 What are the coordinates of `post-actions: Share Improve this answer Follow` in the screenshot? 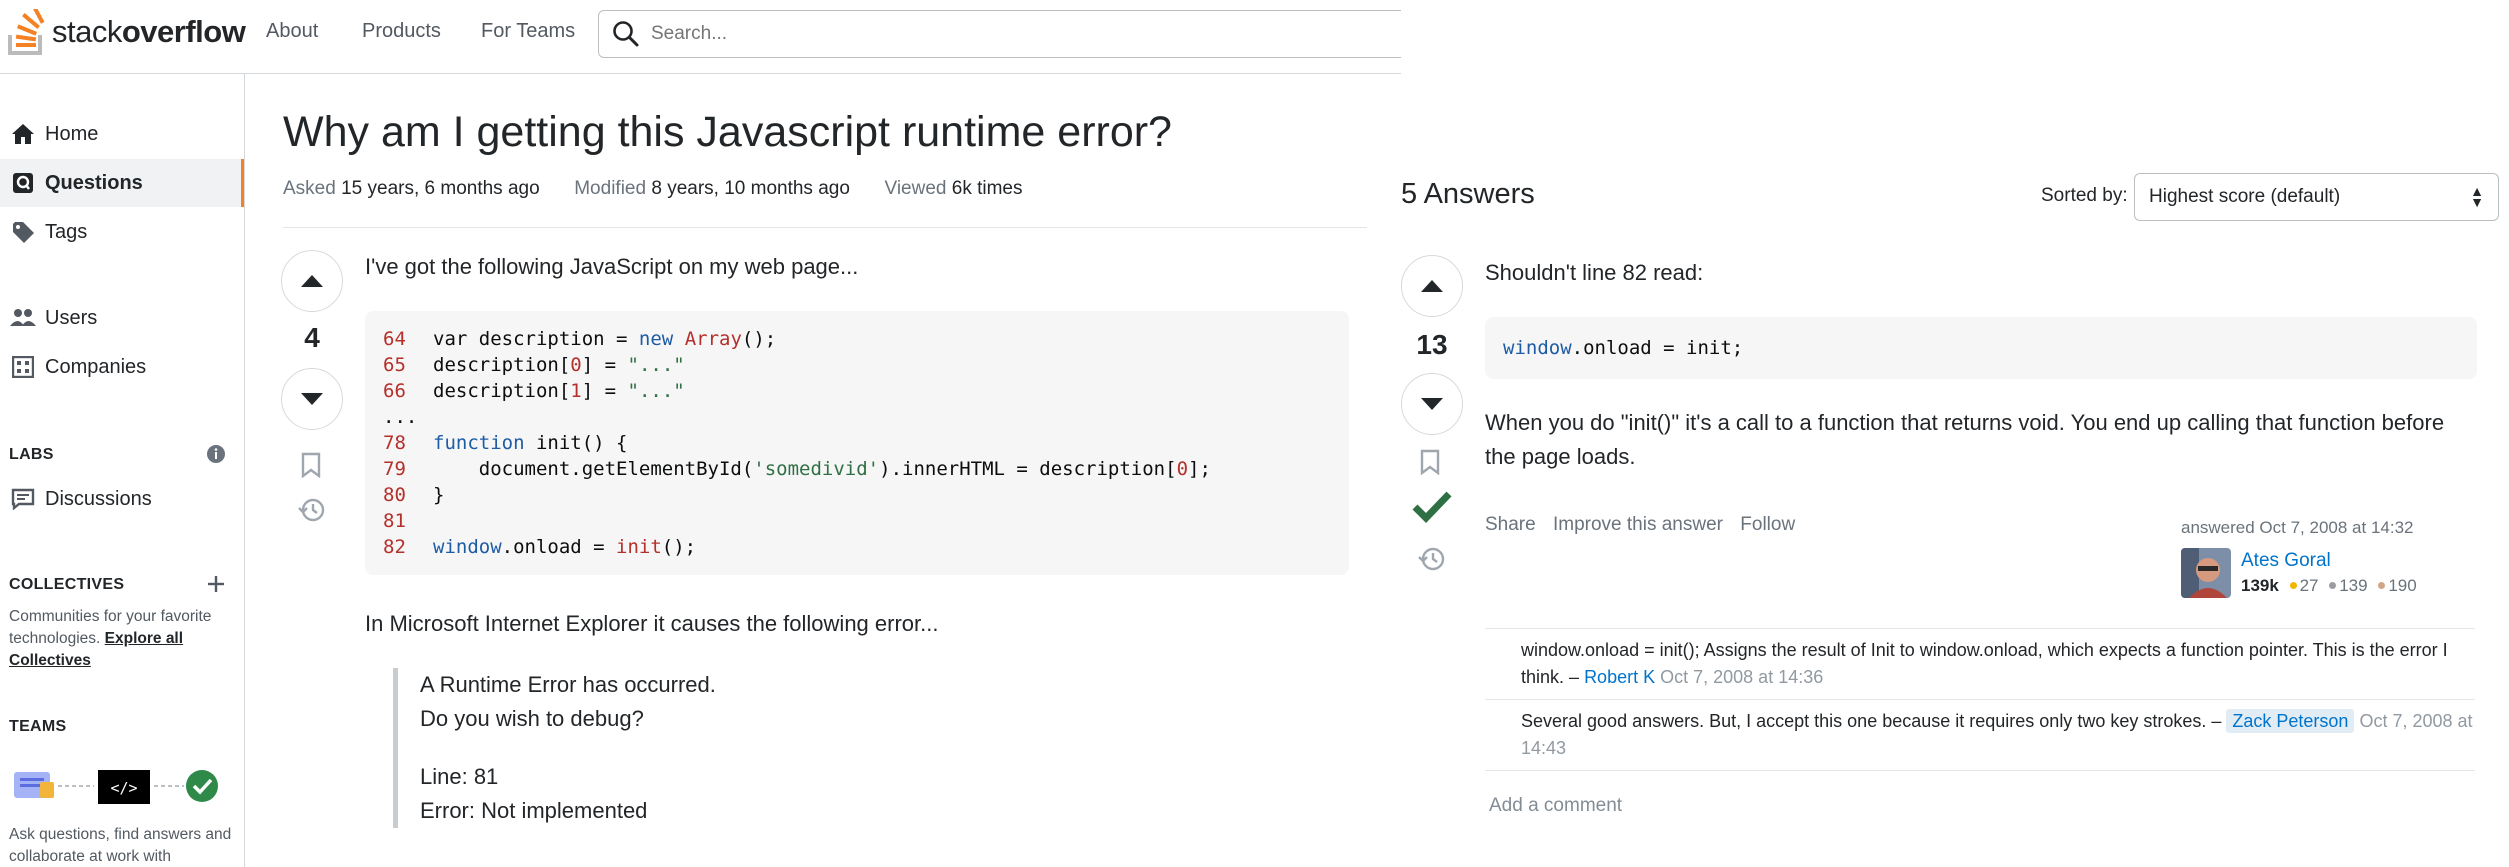 It's located at (1646, 525).